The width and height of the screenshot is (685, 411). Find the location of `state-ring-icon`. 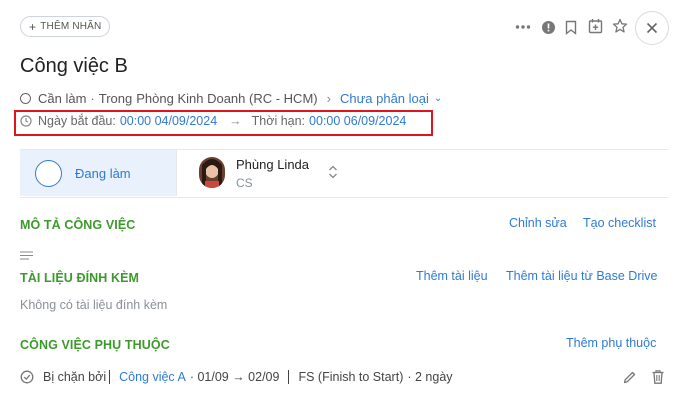

state-ring-icon is located at coordinates (48, 173).